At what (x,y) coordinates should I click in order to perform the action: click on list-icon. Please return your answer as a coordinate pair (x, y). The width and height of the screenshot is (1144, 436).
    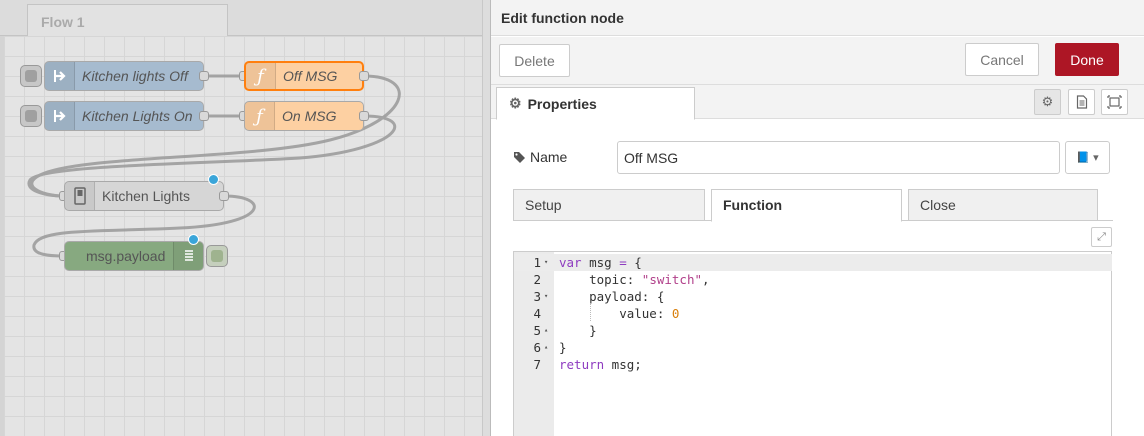
    Looking at the image, I should click on (188, 256).